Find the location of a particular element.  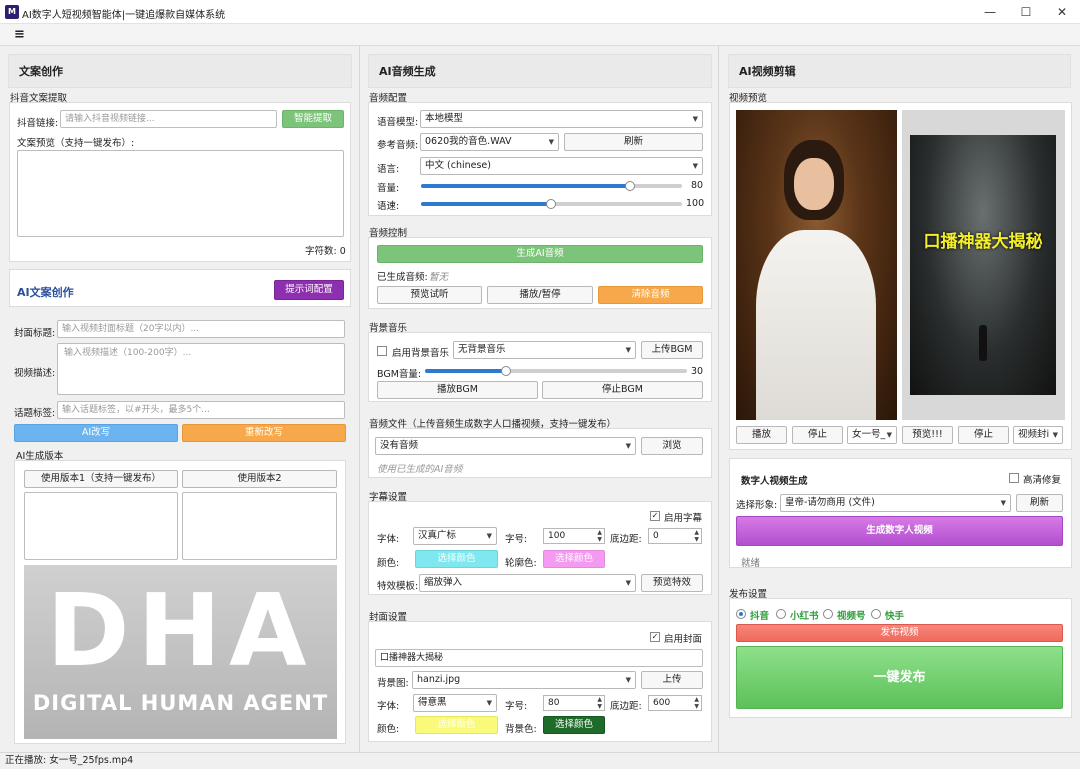

bg-color-label: 背景色: is located at coordinates (521, 729).